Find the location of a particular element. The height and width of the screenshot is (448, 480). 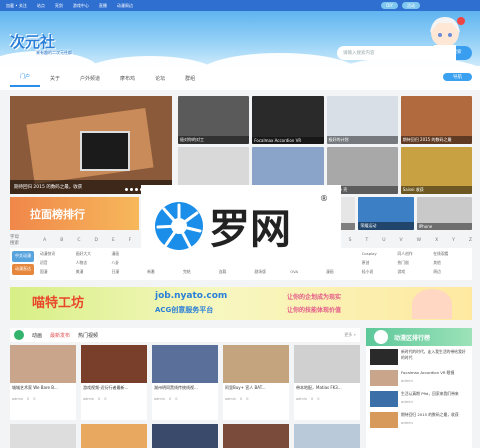

letter-filter: X is located at coordinates (436, 240).